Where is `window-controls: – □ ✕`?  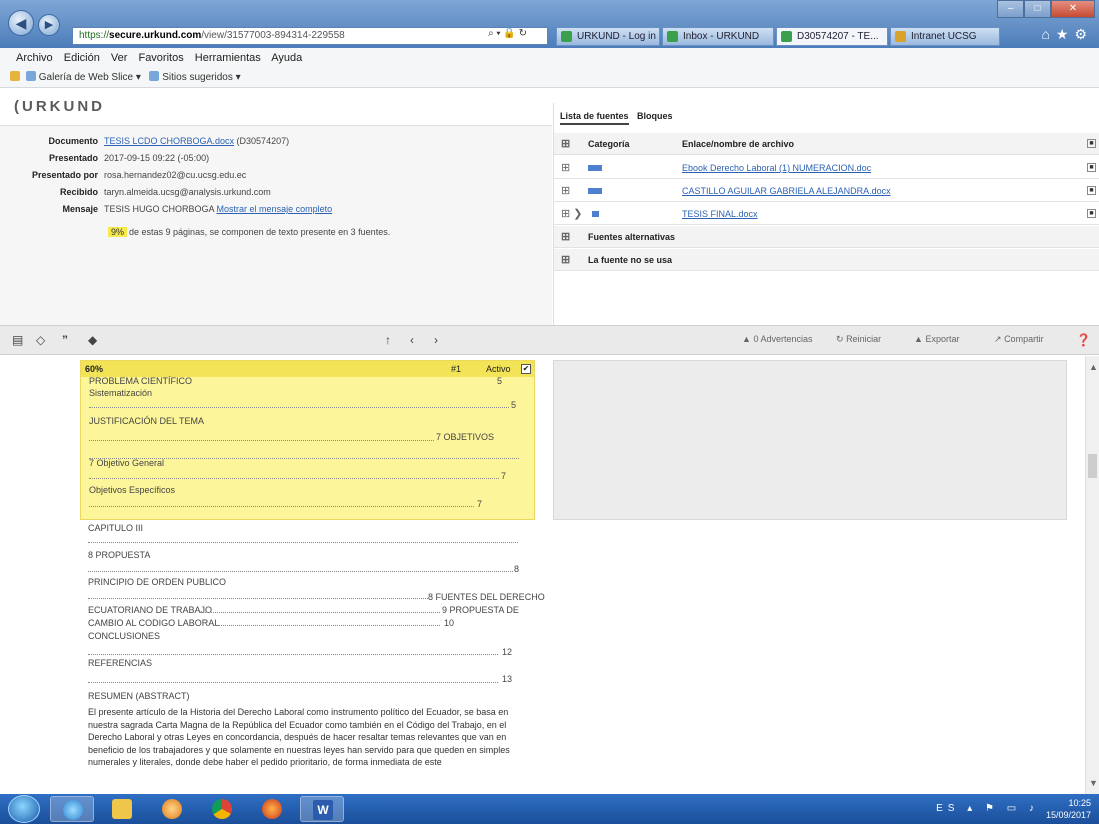 window-controls: – □ ✕ is located at coordinates (1046, 9).